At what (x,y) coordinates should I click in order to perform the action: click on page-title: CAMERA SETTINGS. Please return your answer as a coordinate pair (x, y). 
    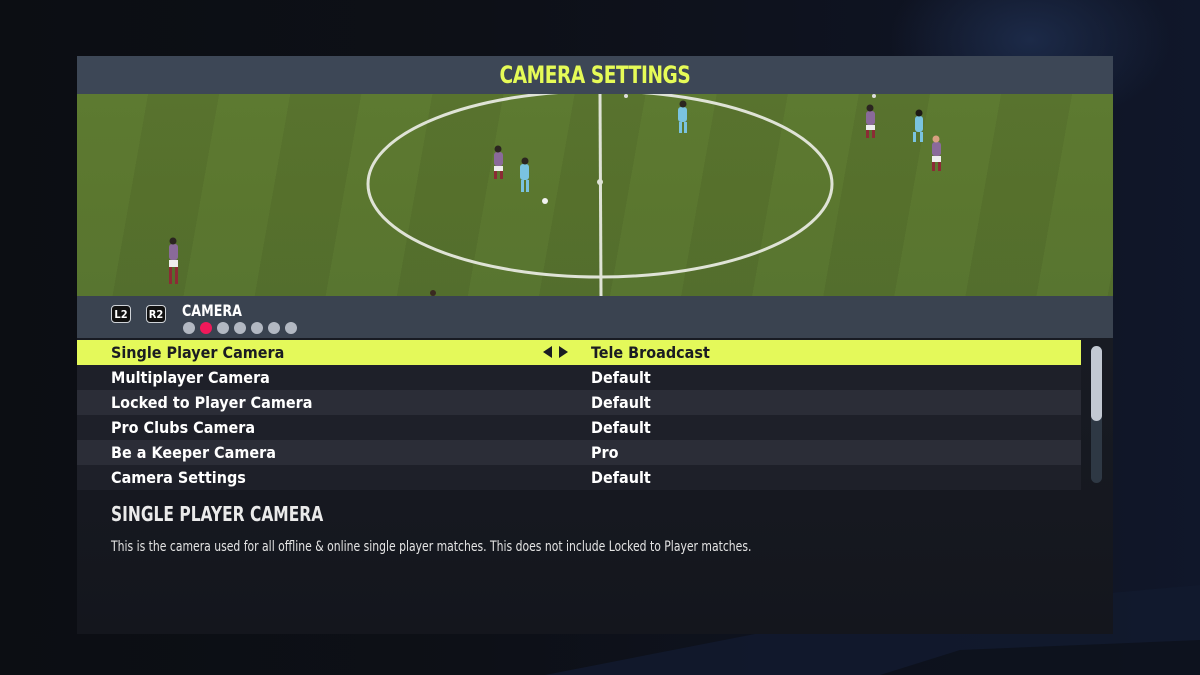
    Looking at the image, I should click on (595, 75).